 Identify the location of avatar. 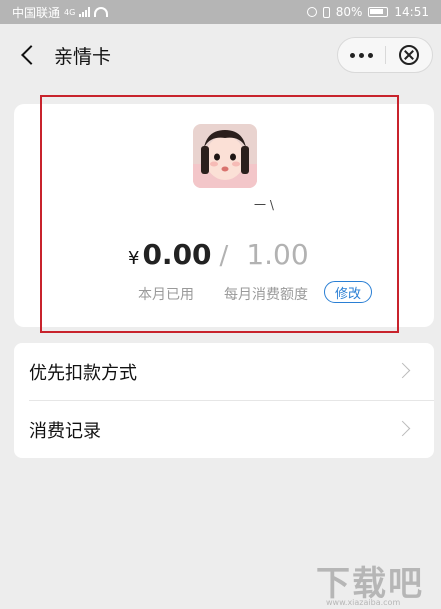
(225, 156).